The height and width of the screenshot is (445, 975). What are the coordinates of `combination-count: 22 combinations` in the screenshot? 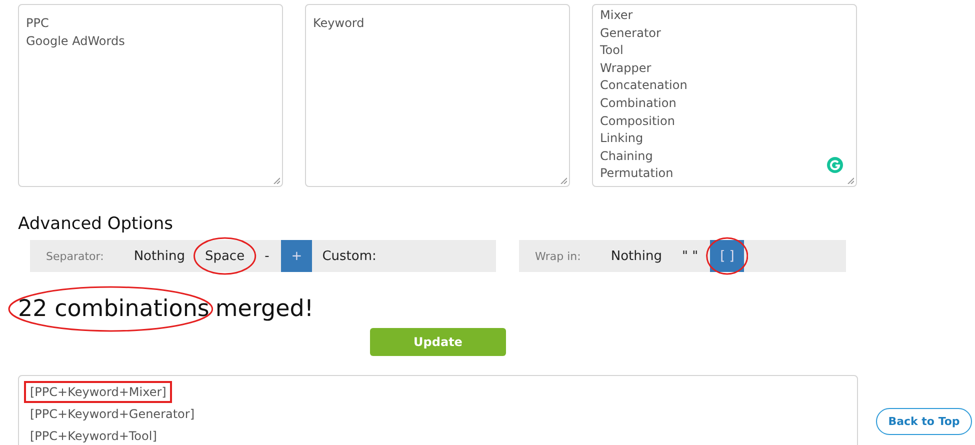 It's located at (114, 309).